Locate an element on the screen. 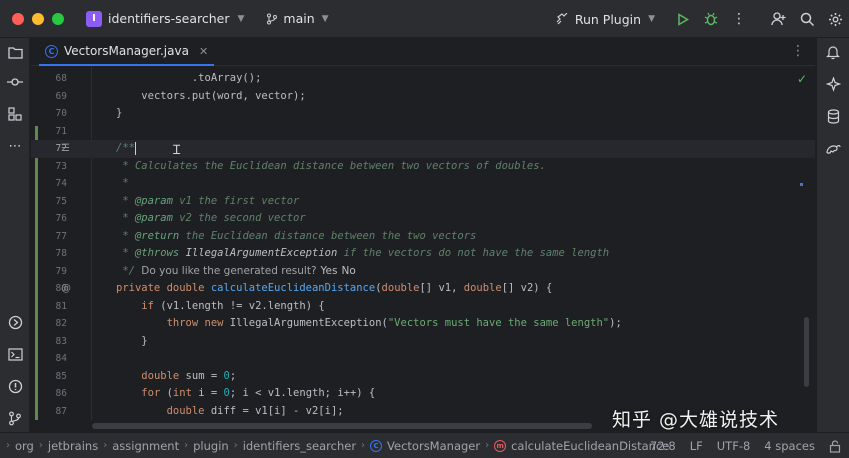 The width and height of the screenshot is (849, 458). maximize-window-button is located at coordinates (58, 18).